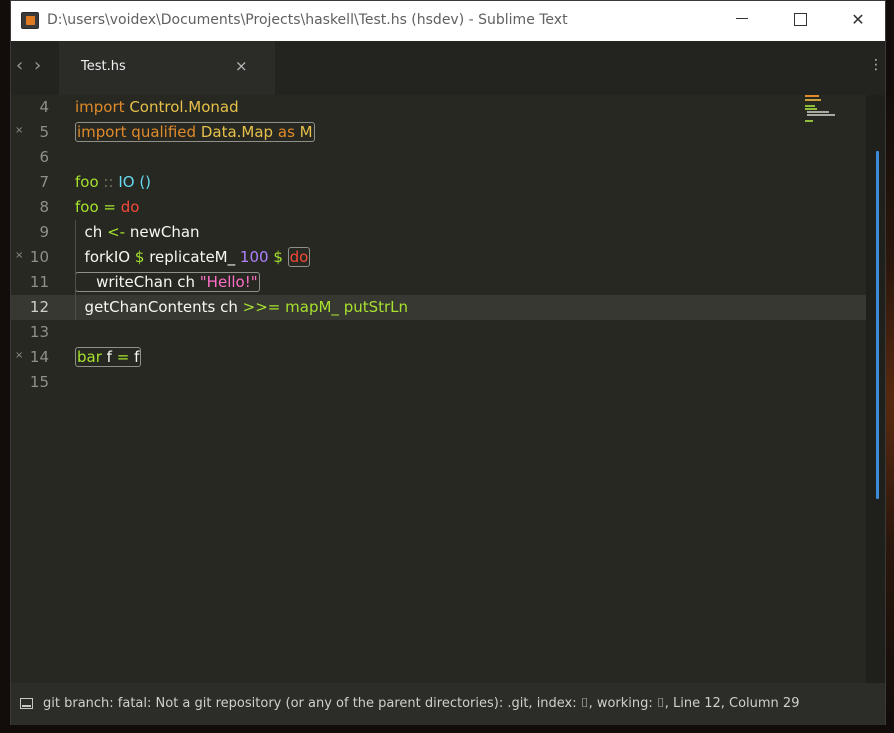 This screenshot has width=894, height=733. What do you see at coordinates (438, 382) in the screenshot?
I see `code-line: 15` at bounding box center [438, 382].